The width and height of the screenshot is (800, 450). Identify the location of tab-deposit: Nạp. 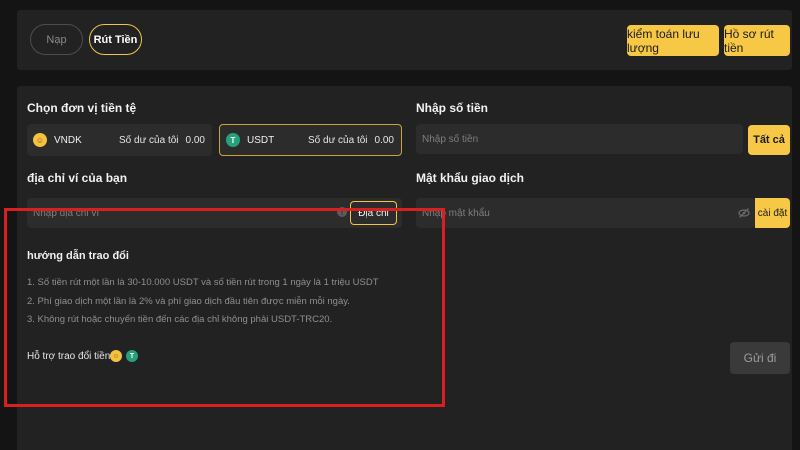
(56, 39).